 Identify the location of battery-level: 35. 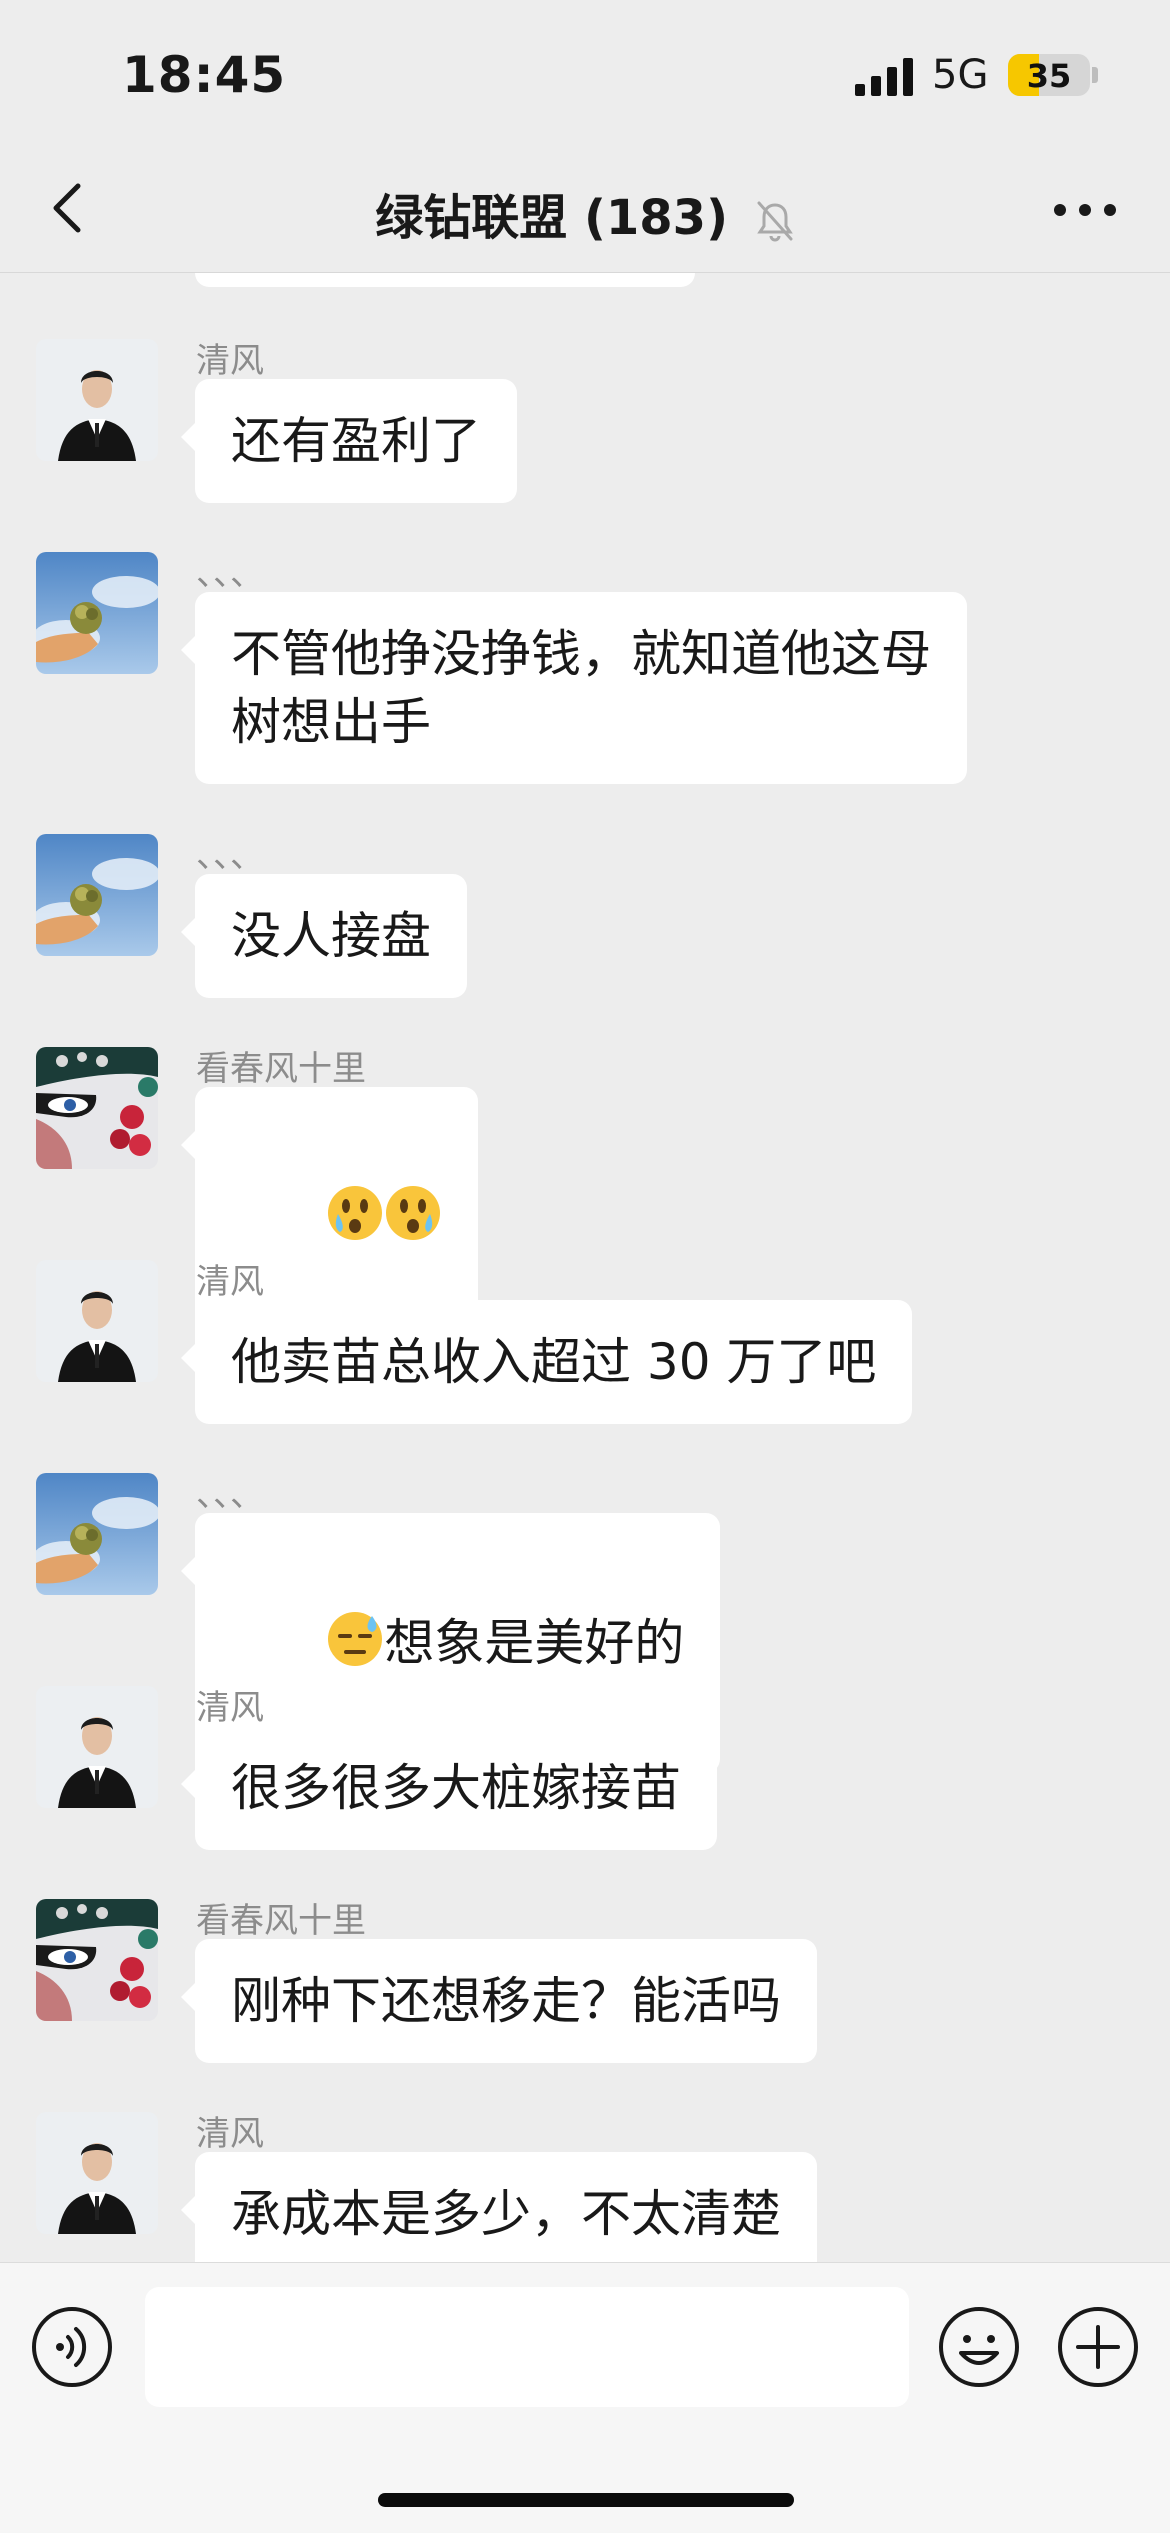
(1049, 76).